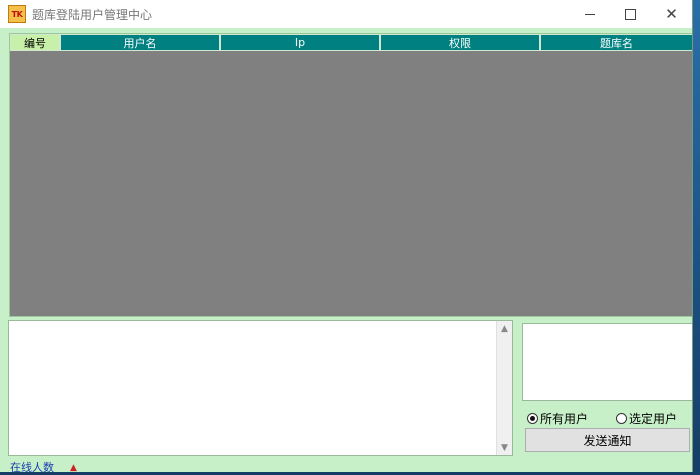  What do you see at coordinates (607, 440) in the screenshot?
I see `send-notification-button: 发送通知` at bounding box center [607, 440].